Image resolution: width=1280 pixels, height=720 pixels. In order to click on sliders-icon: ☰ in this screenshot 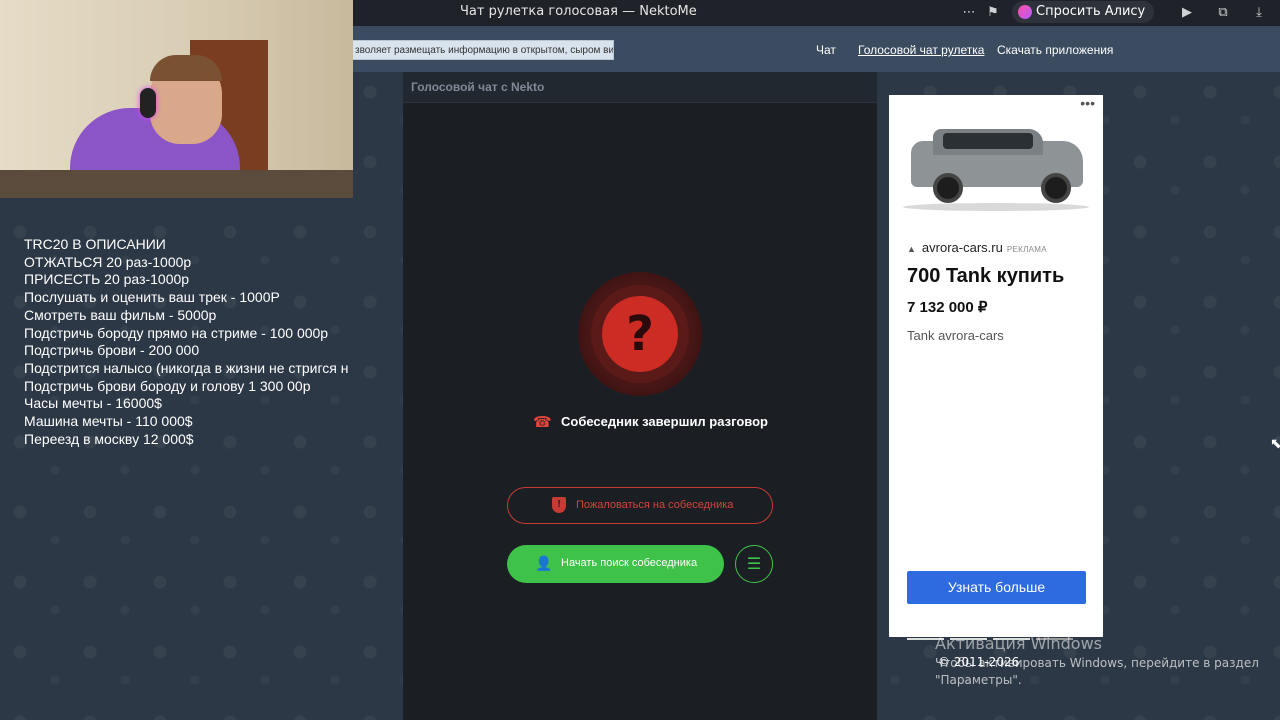, I will do `click(754, 563)`.